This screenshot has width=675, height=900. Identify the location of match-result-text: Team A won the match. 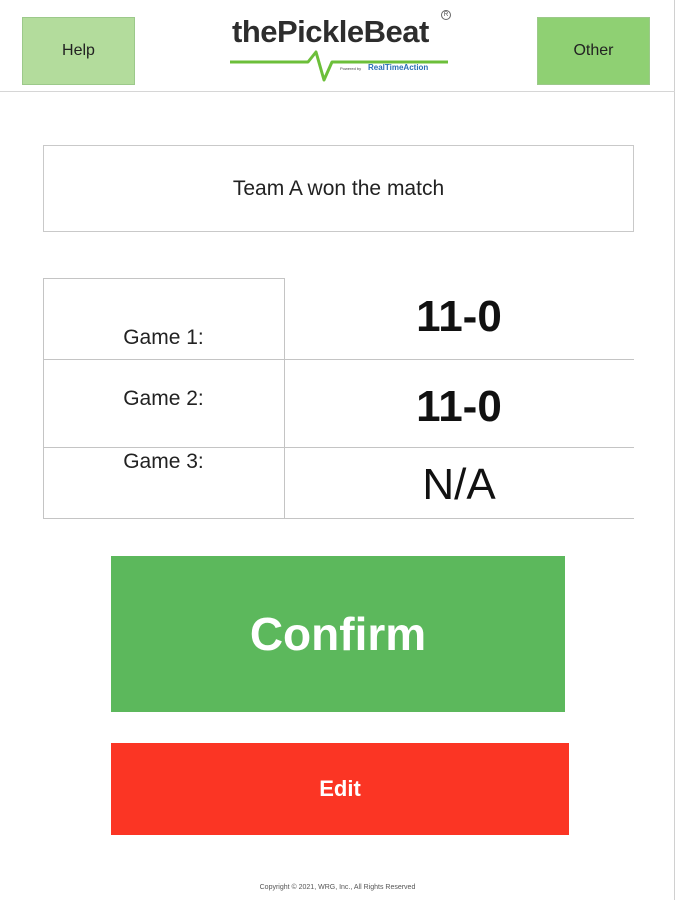
(338, 188).